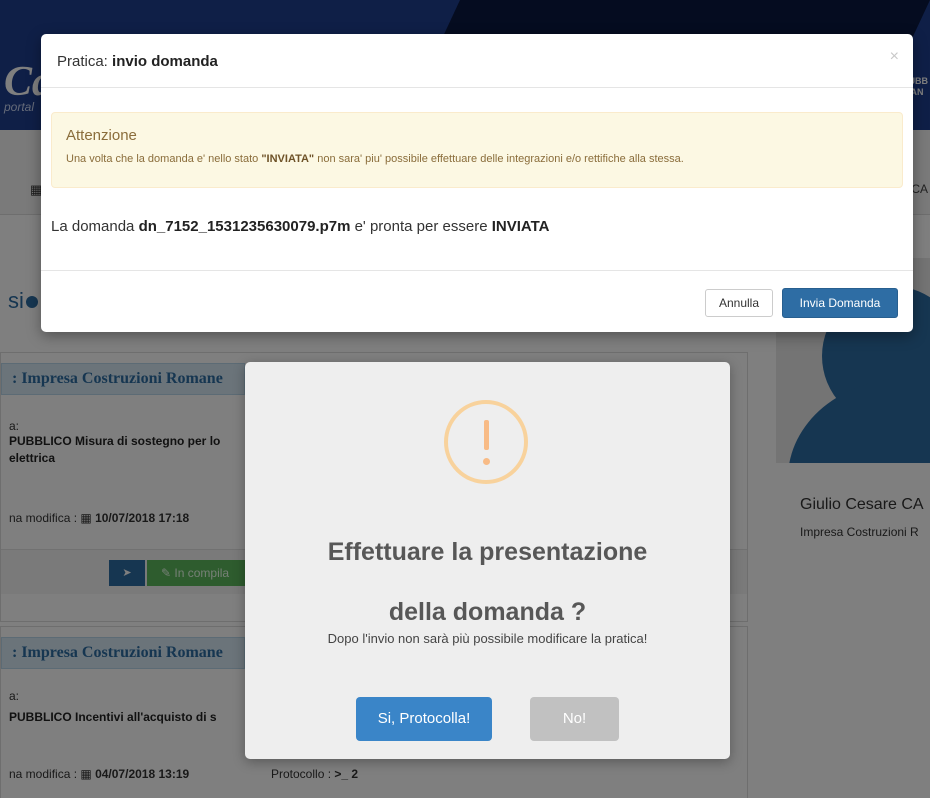 The image size is (930, 798). I want to click on modal-title-prefix: Pratica:, so click(82, 61).